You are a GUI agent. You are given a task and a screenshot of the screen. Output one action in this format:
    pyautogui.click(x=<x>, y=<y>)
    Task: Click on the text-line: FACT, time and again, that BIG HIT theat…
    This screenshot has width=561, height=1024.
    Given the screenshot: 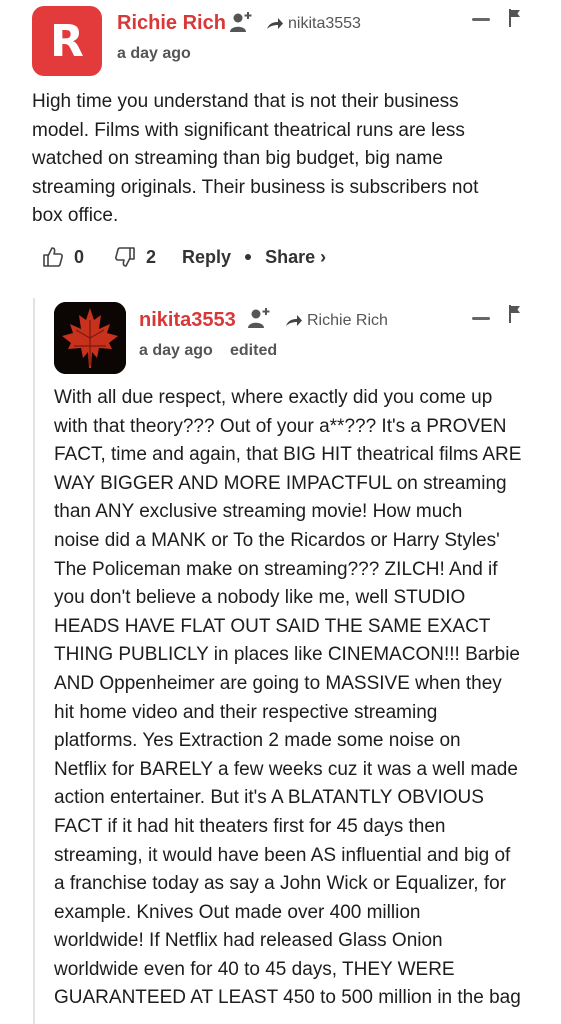 What is the action you would take?
    pyautogui.click(x=288, y=455)
    